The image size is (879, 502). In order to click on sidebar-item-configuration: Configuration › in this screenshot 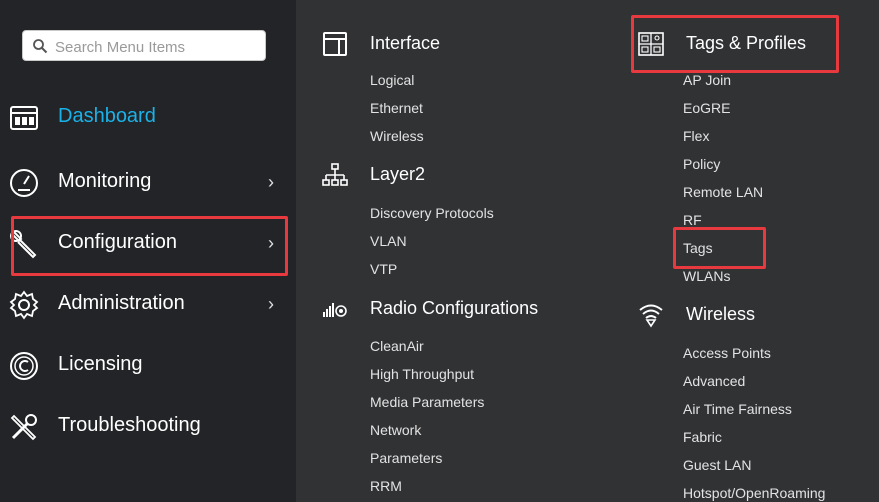, I will do `click(148, 244)`.